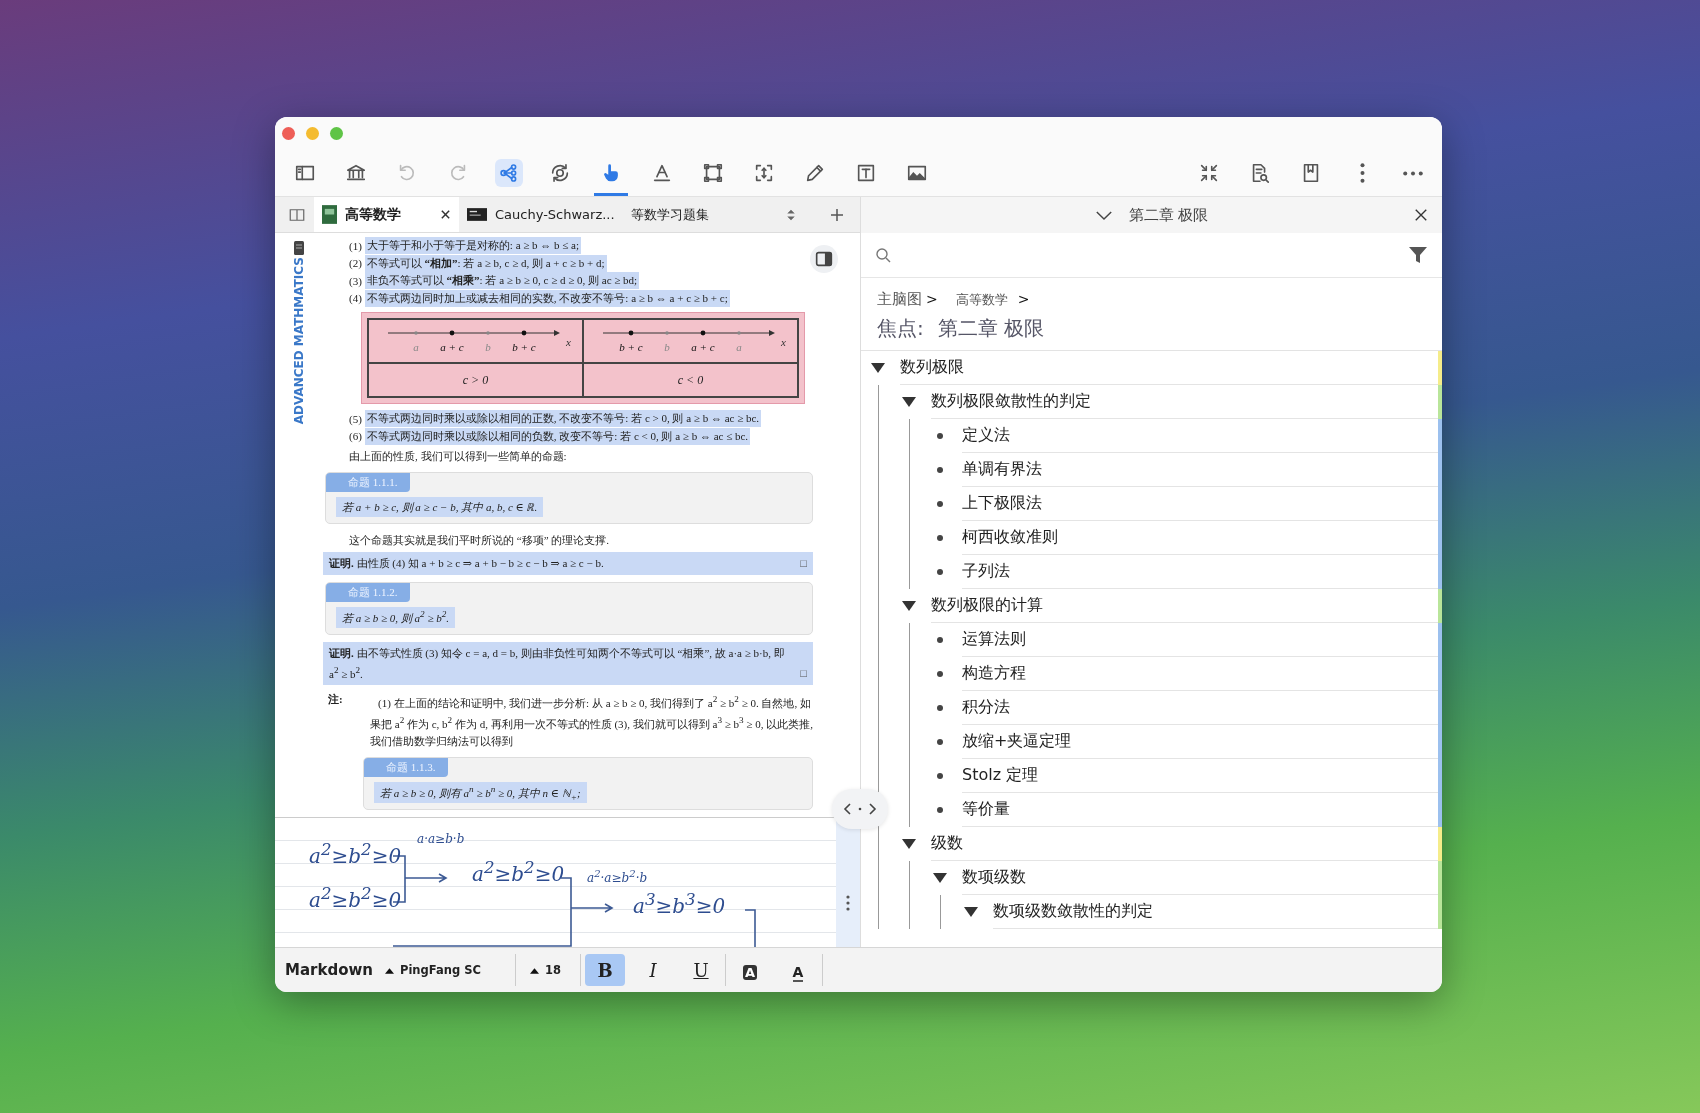 The height and width of the screenshot is (1113, 1700). What do you see at coordinates (568, 342) in the screenshot?
I see `axis-label: x` at bounding box center [568, 342].